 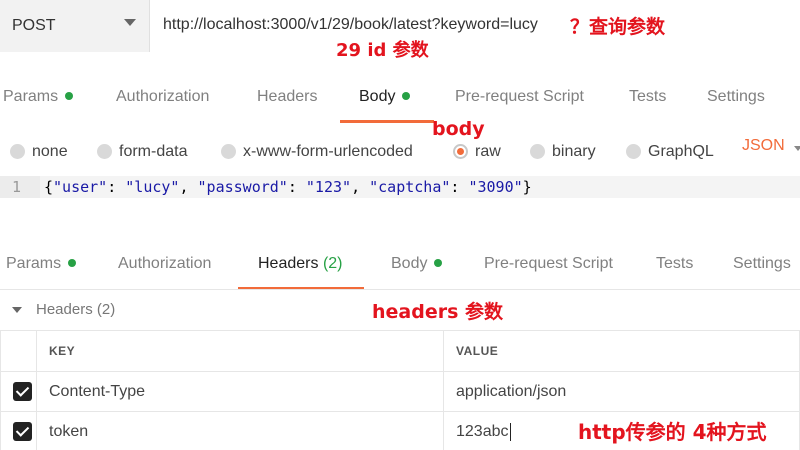 What do you see at coordinates (621, 351) in the screenshot?
I see `value-column-header: VALUE` at bounding box center [621, 351].